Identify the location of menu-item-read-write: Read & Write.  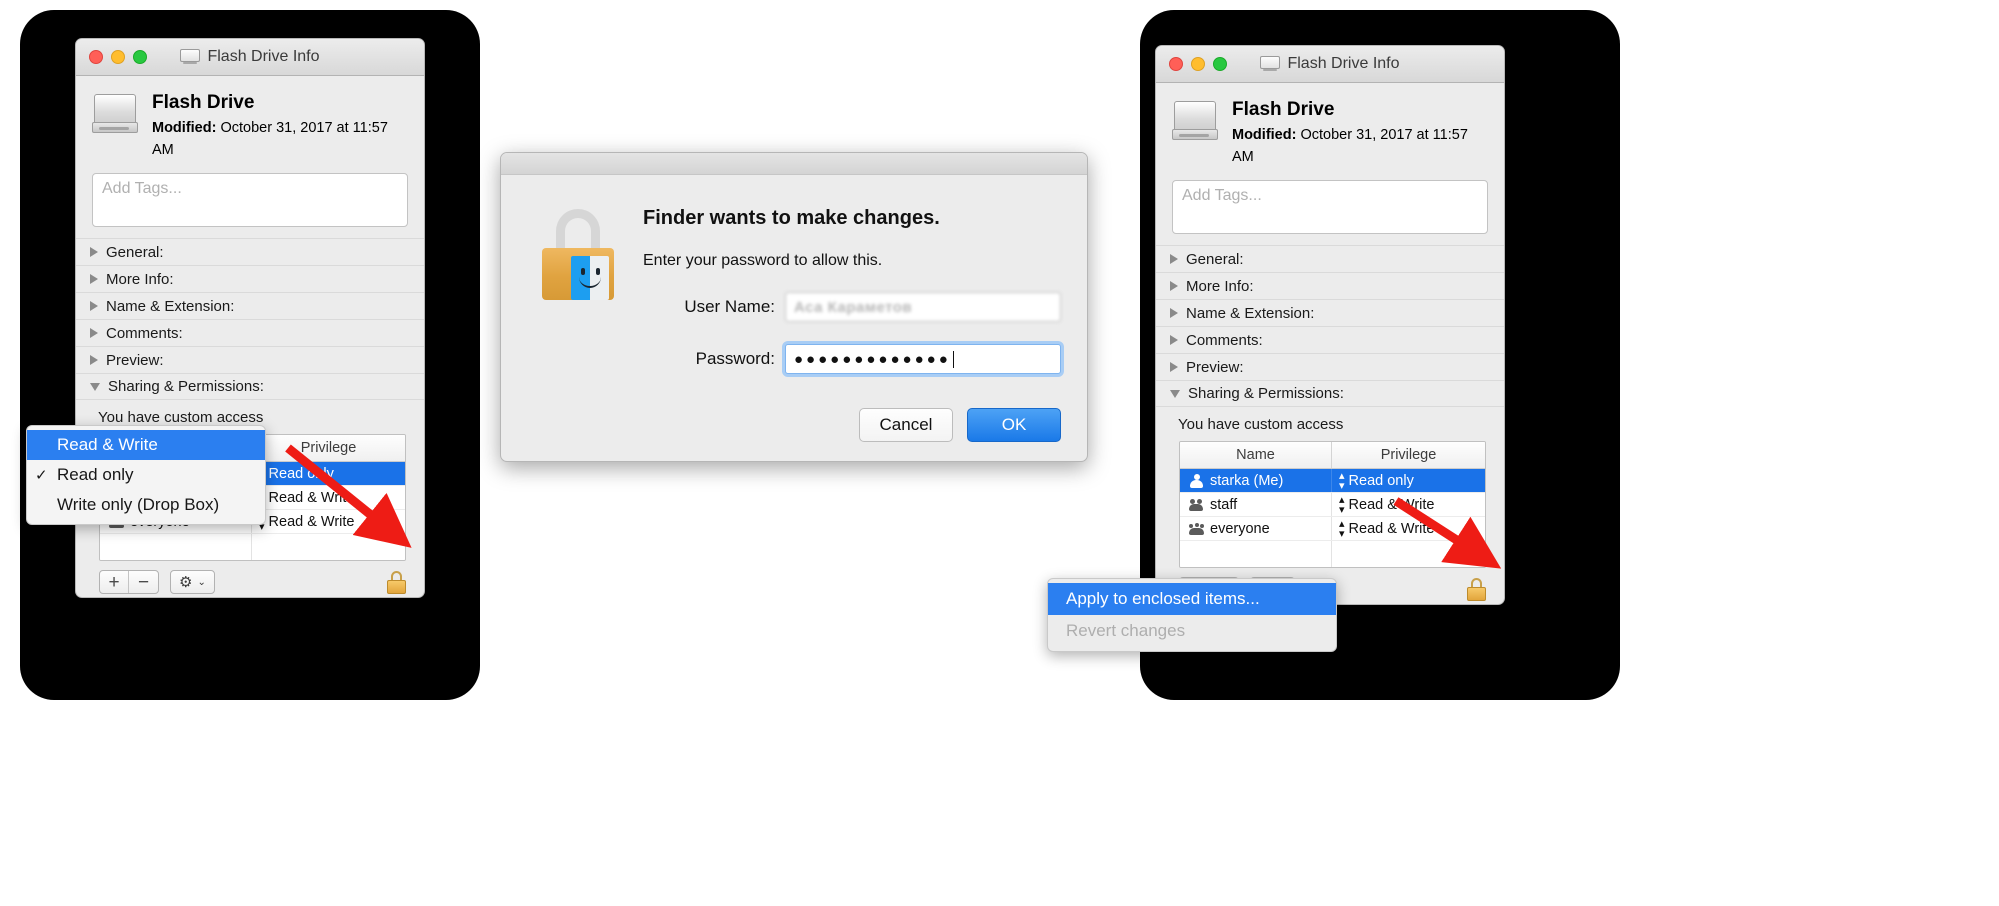
(146, 445).